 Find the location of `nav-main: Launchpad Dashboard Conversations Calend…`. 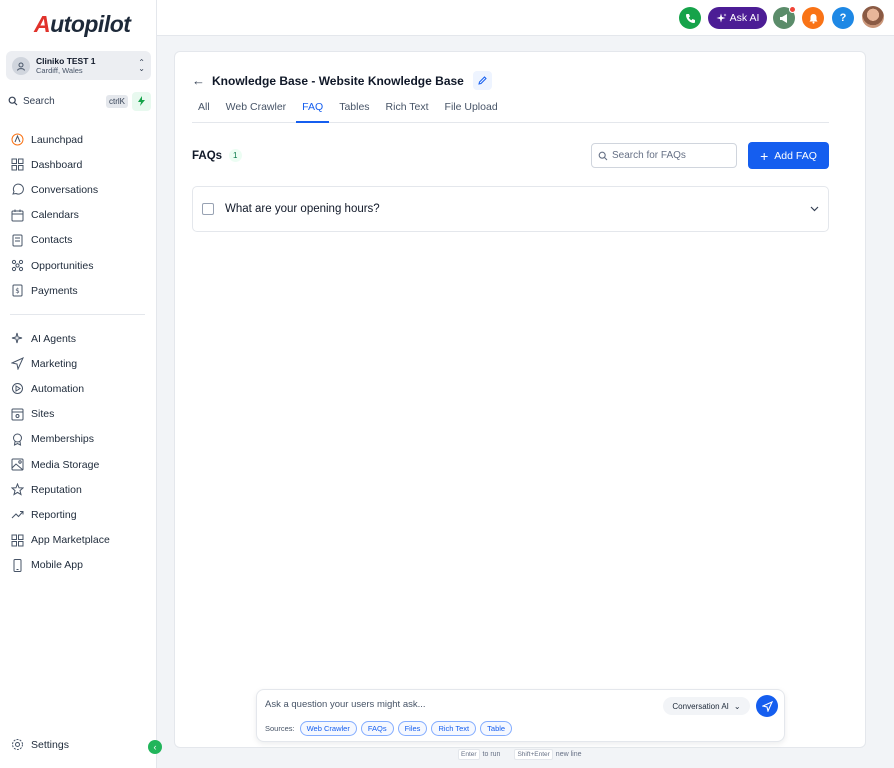

nav-main: Launchpad Dashboard Conversations Calend… is located at coordinates (78, 215).